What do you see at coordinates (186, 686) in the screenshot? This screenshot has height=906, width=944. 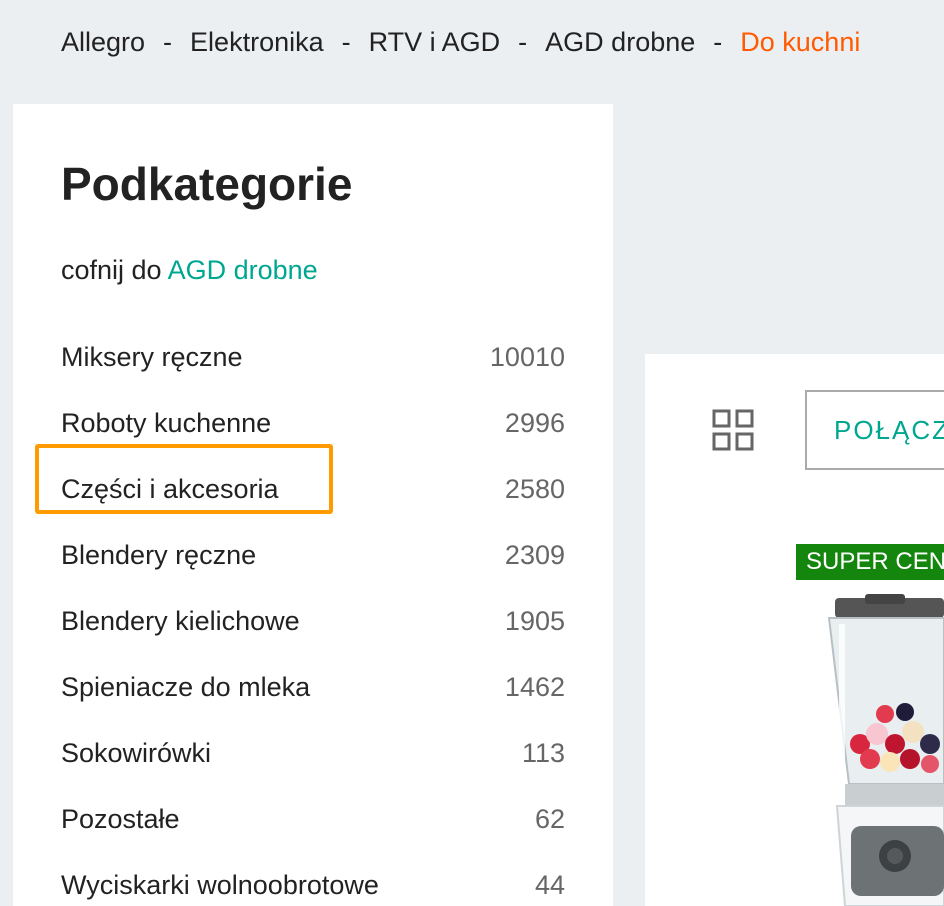 I see `category-name: Spieniacze do mleka` at bounding box center [186, 686].